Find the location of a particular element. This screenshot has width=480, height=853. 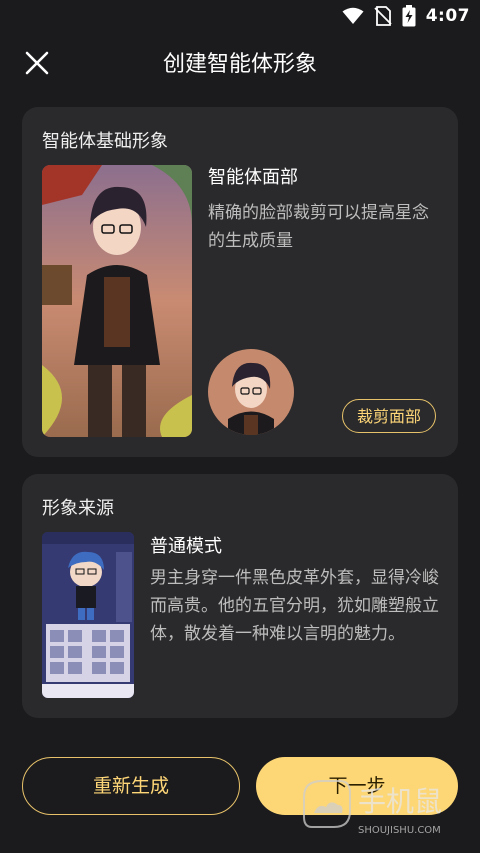

crop-face-button: 裁剪面部 is located at coordinates (389, 416).